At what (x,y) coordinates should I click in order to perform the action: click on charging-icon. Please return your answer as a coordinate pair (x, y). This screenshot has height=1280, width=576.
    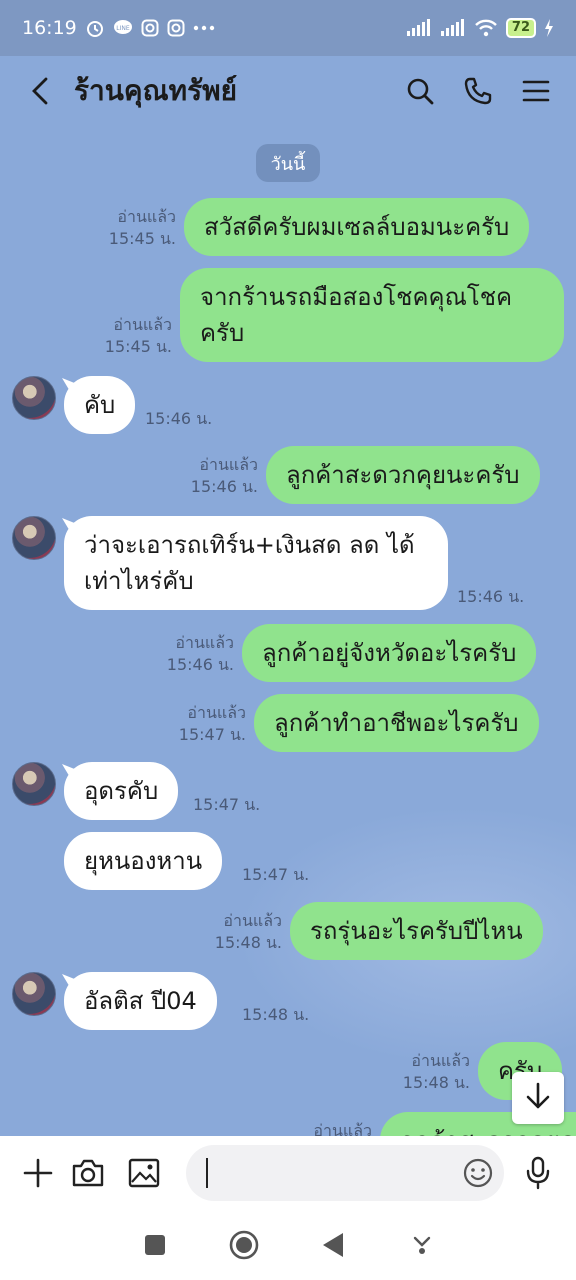
    Looking at the image, I should click on (549, 28).